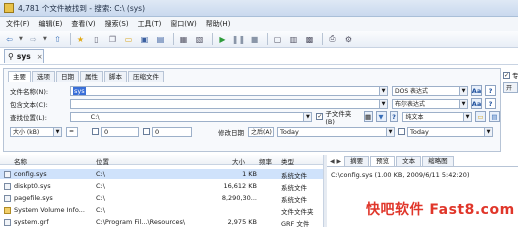  Describe the element at coordinates (112, 39) in the screenshot. I see `copy-icon: ❐` at that location.